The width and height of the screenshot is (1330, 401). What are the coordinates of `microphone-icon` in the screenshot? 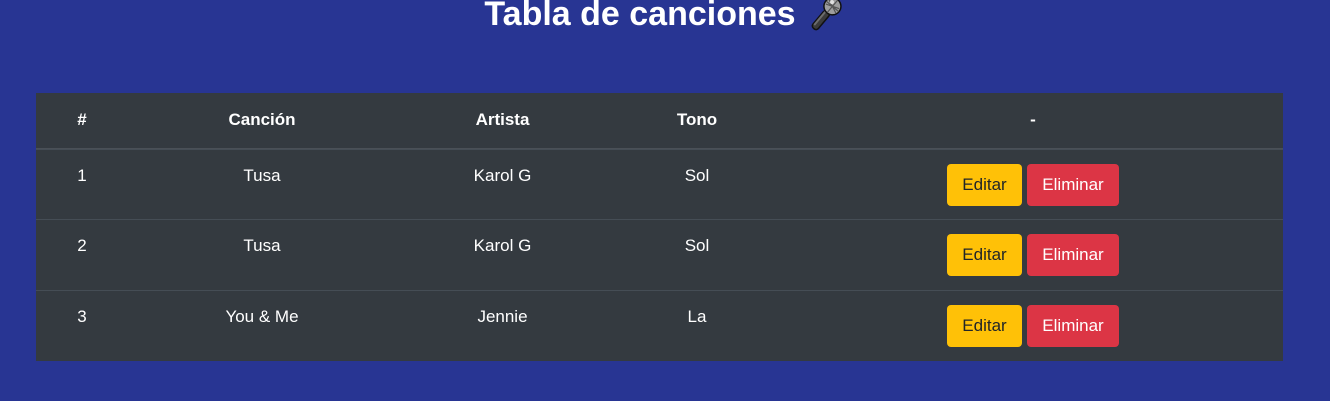 It's located at (826, 17).